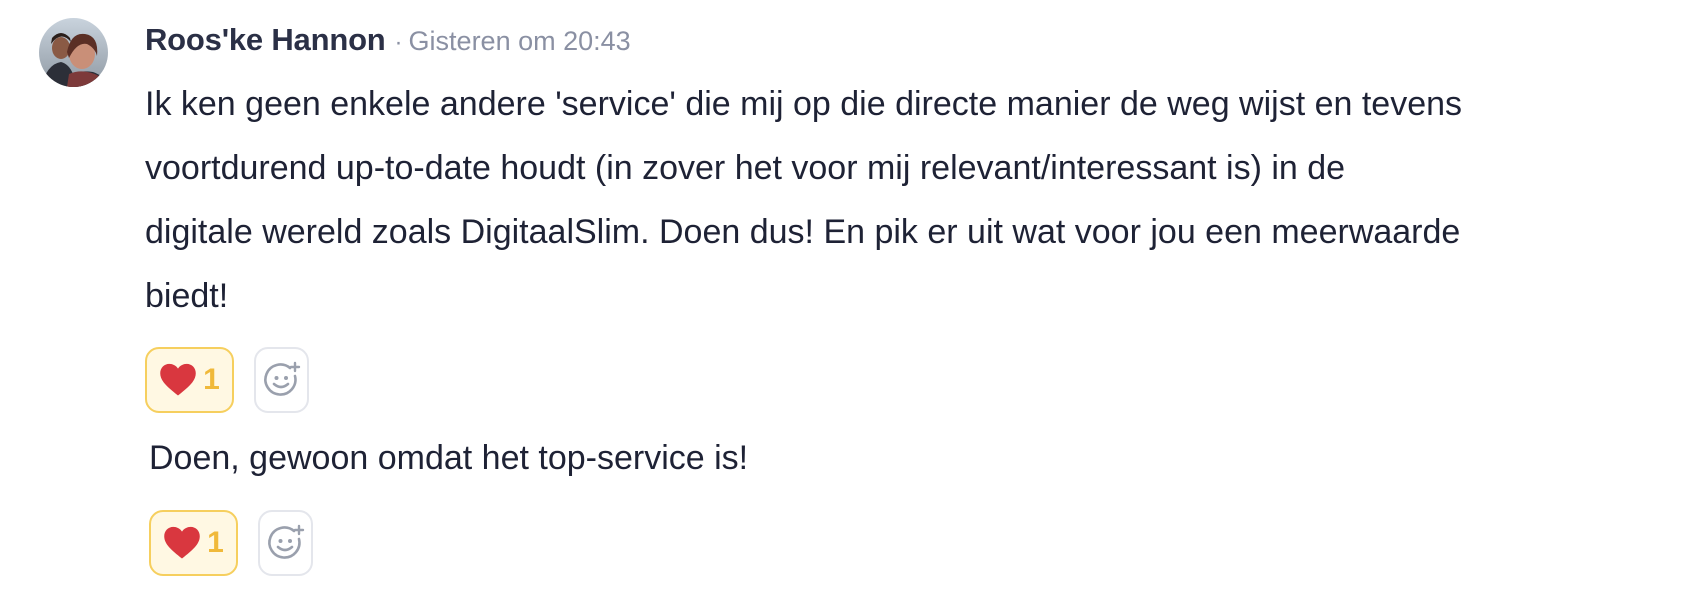  Describe the element at coordinates (520, 41) in the screenshot. I see `timestamp: Gisteren om 20:43` at that location.